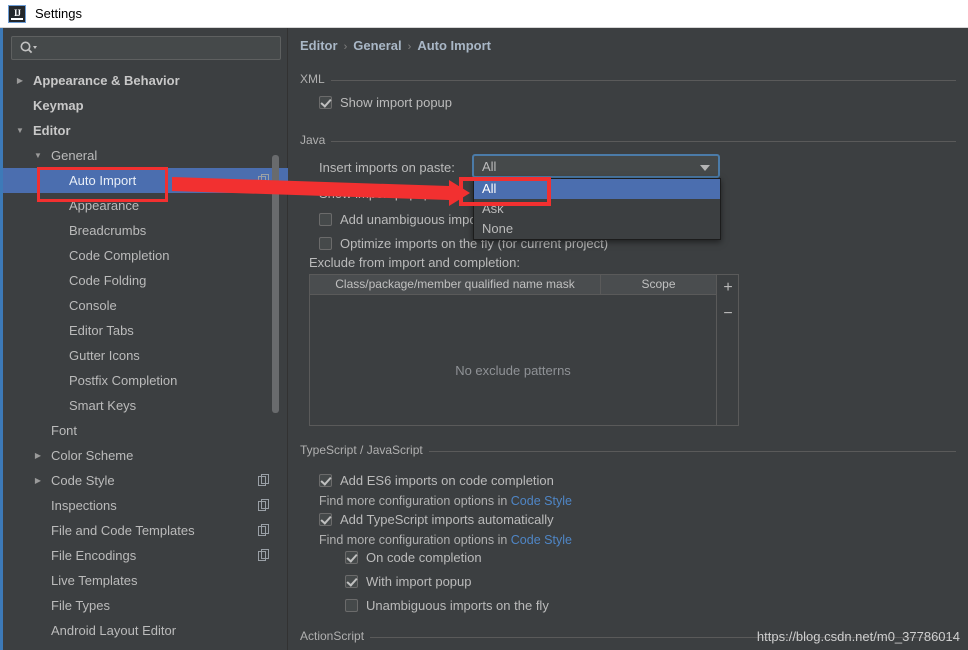 The image size is (968, 650). What do you see at coordinates (315, 79) in the screenshot?
I see `section-title-xml: XML` at bounding box center [315, 79].